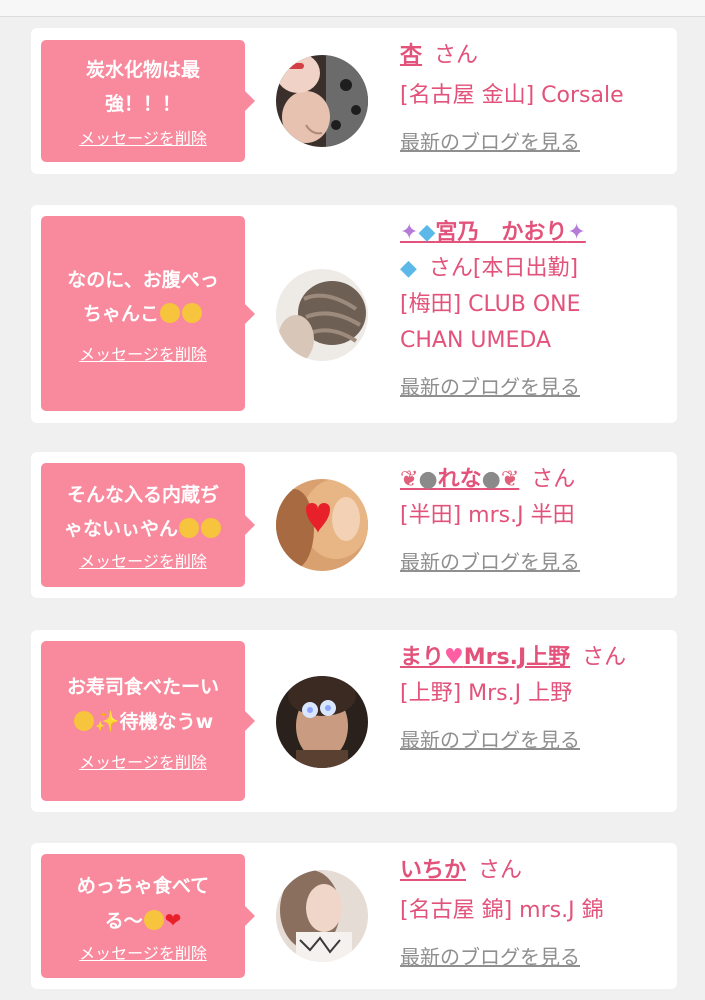  Describe the element at coordinates (142, 704) in the screenshot. I see `message-text: お寿司食べたーい ✨待機なうw` at that location.